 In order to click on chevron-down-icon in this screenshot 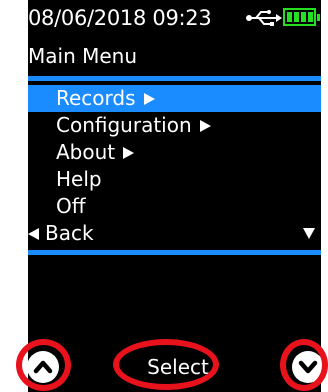, I will do `click(308, 367)`.